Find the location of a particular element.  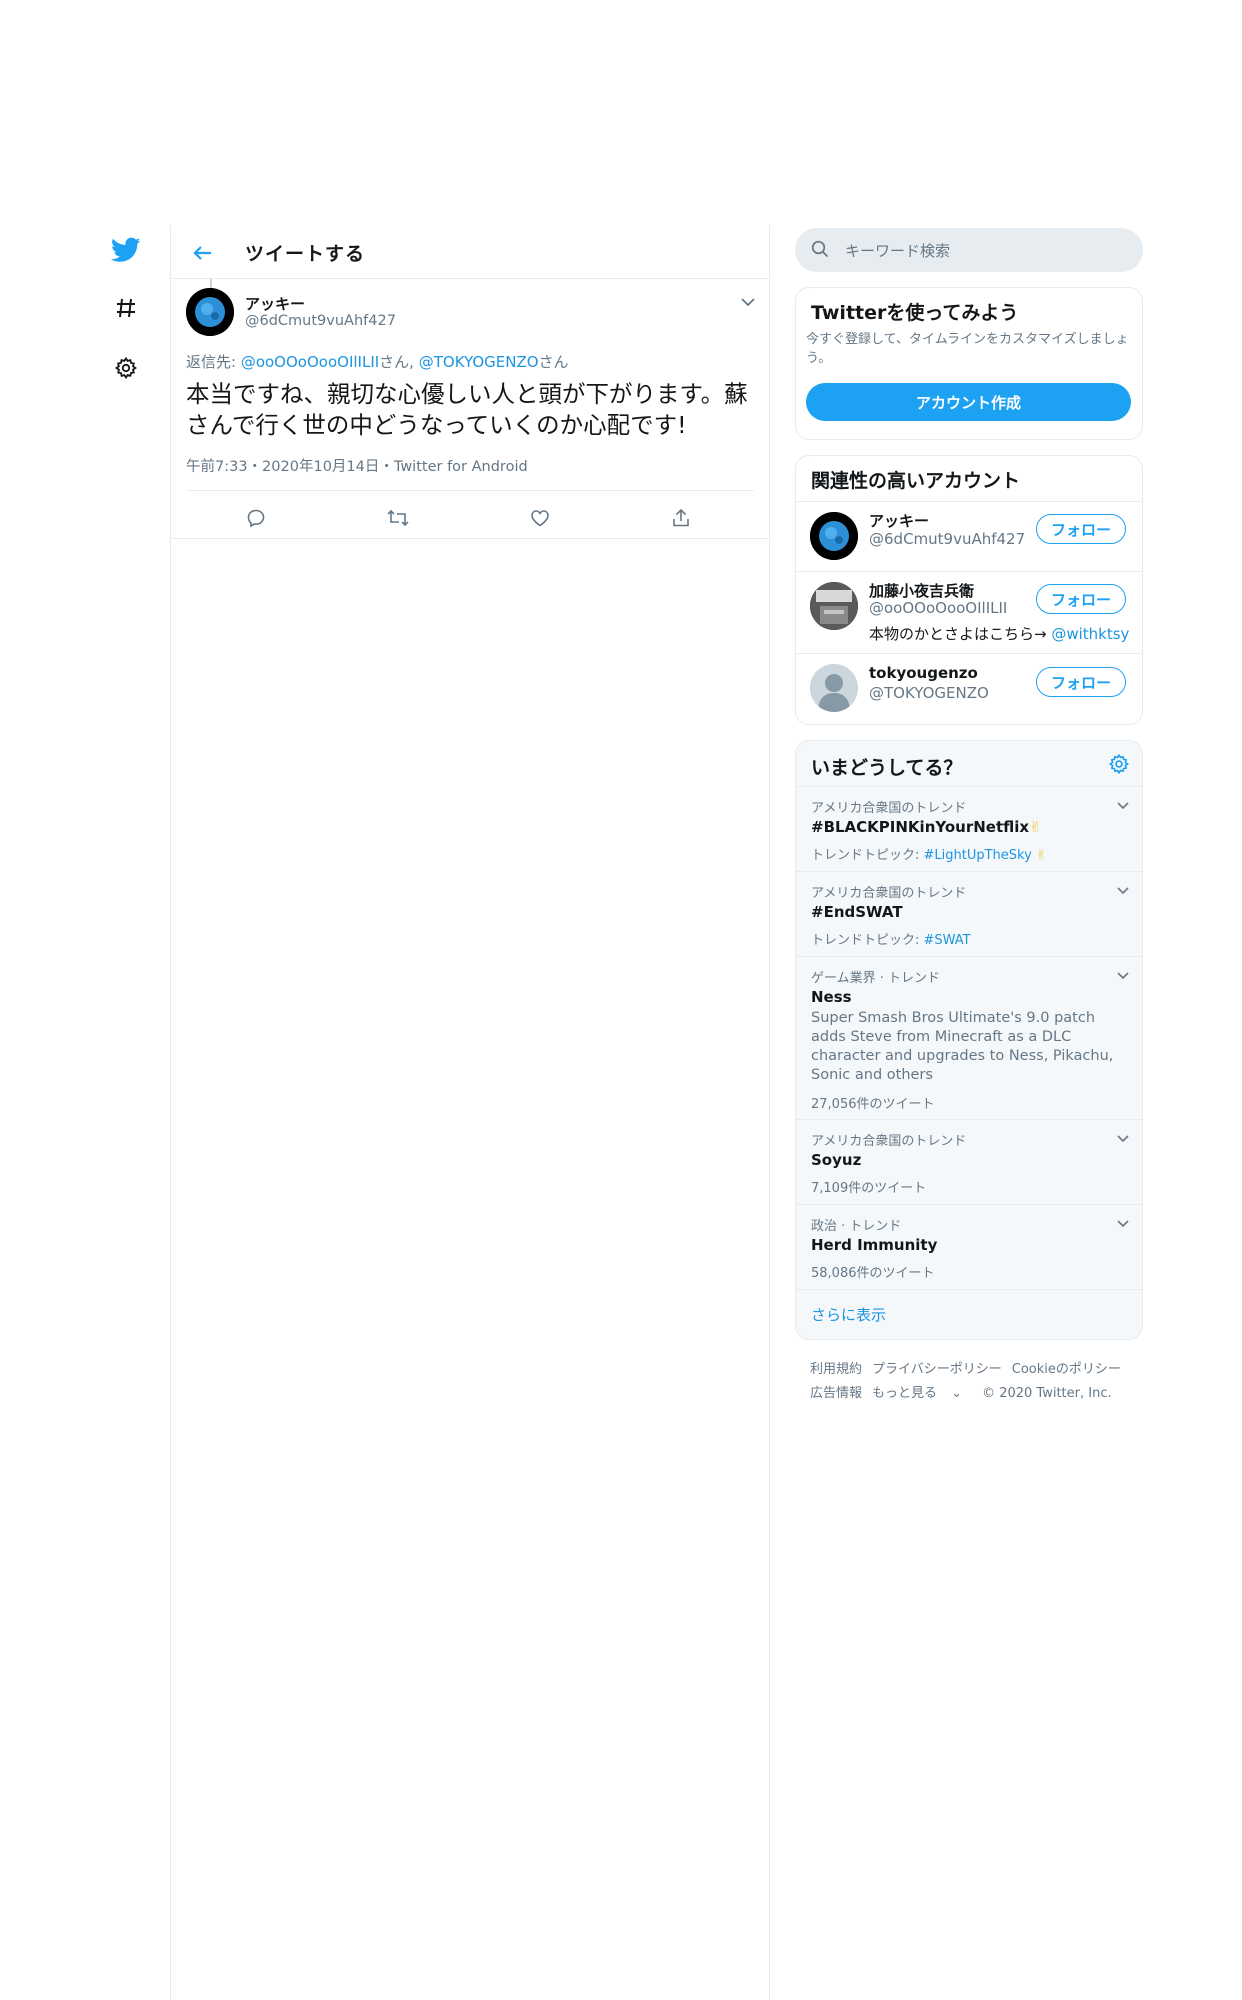

hashtag-icon is located at coordinates (126, 308).